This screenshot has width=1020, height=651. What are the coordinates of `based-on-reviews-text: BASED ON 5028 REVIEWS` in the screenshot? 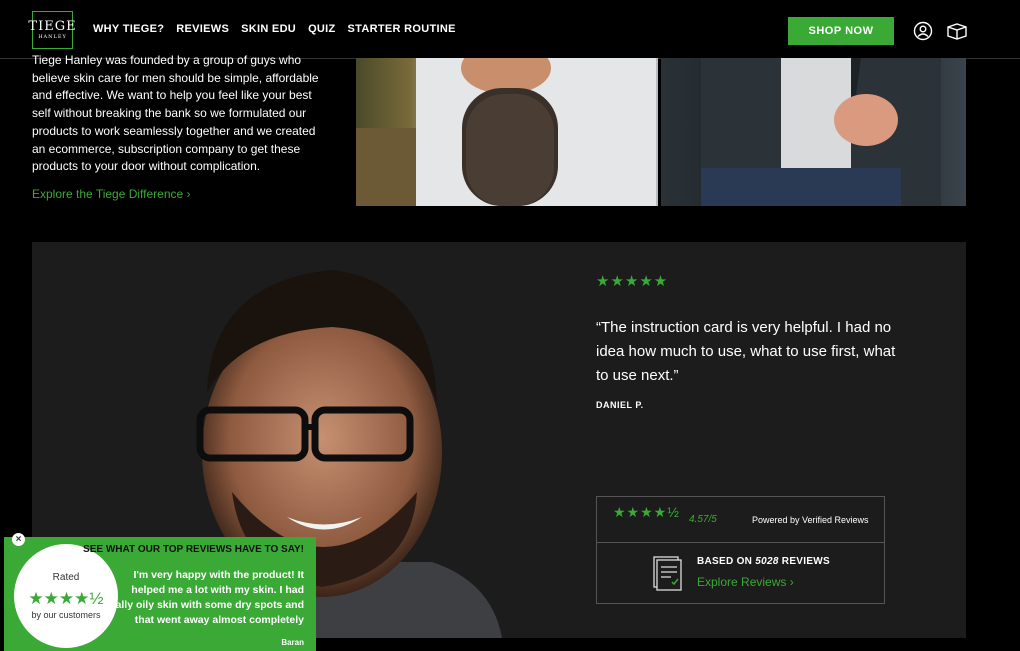 It's located at (763, 561).